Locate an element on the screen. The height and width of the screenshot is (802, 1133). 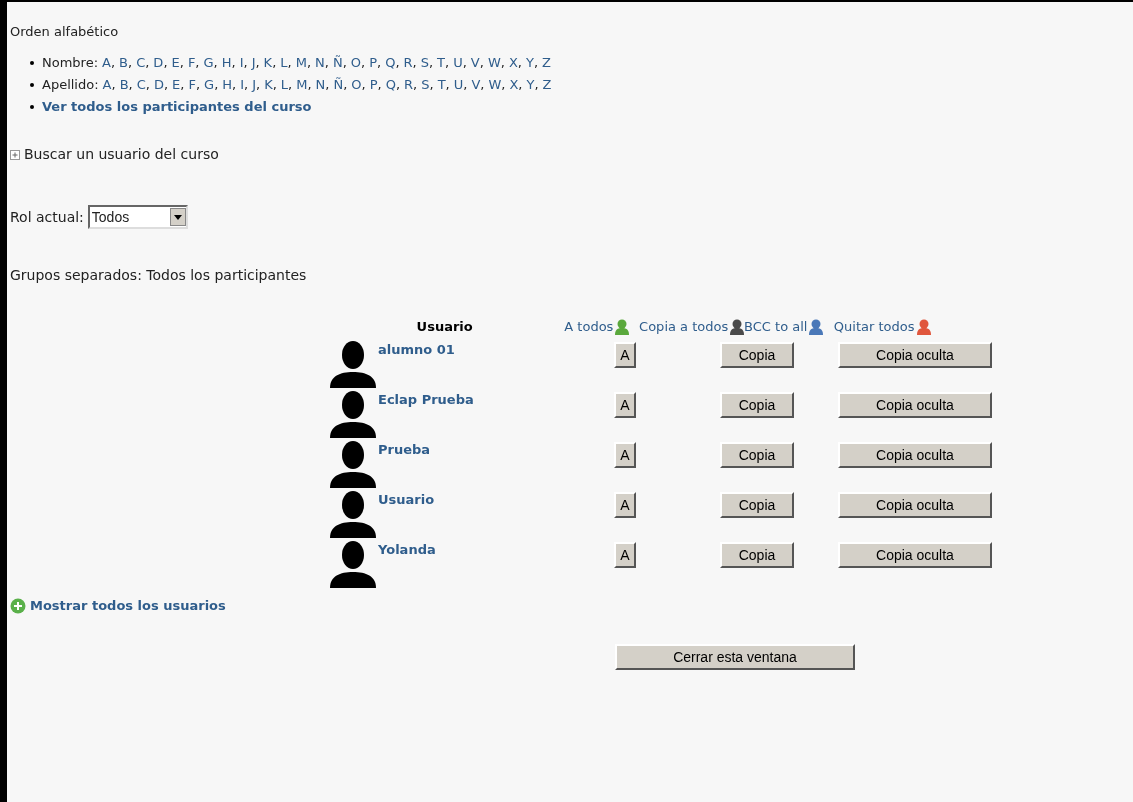
header-link: BCC to all is located at coordinates (776, 327).